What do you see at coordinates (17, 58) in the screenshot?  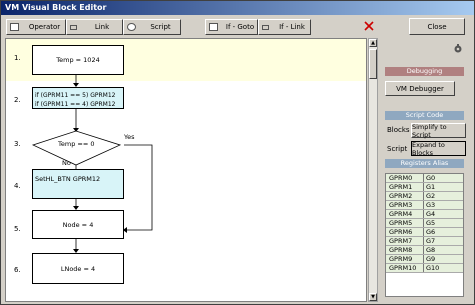 I see `row-number: 1.` at bounding box center [17, 58].